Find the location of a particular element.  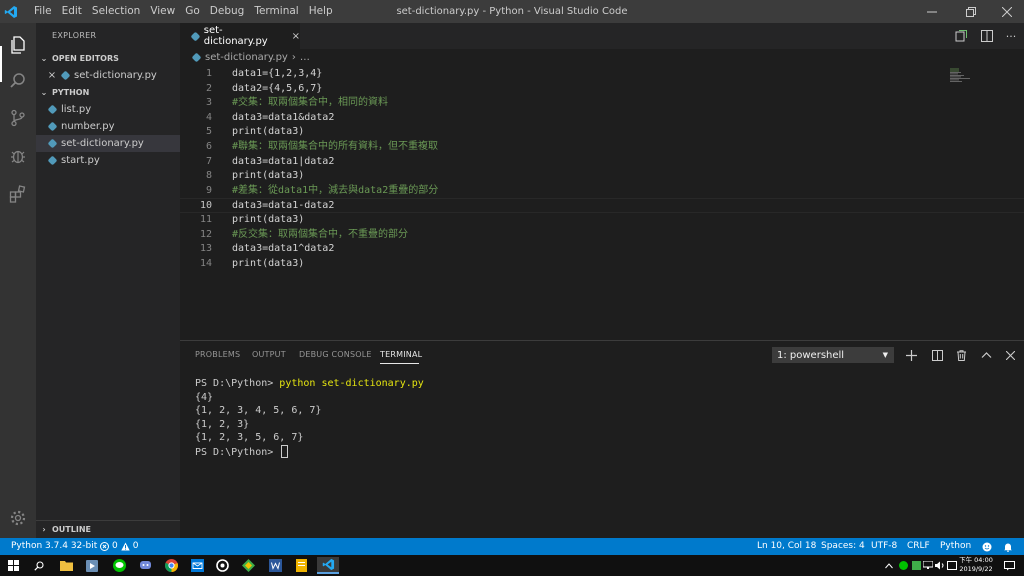

chevron-right-icon: › is located at coordinates (293, 57).